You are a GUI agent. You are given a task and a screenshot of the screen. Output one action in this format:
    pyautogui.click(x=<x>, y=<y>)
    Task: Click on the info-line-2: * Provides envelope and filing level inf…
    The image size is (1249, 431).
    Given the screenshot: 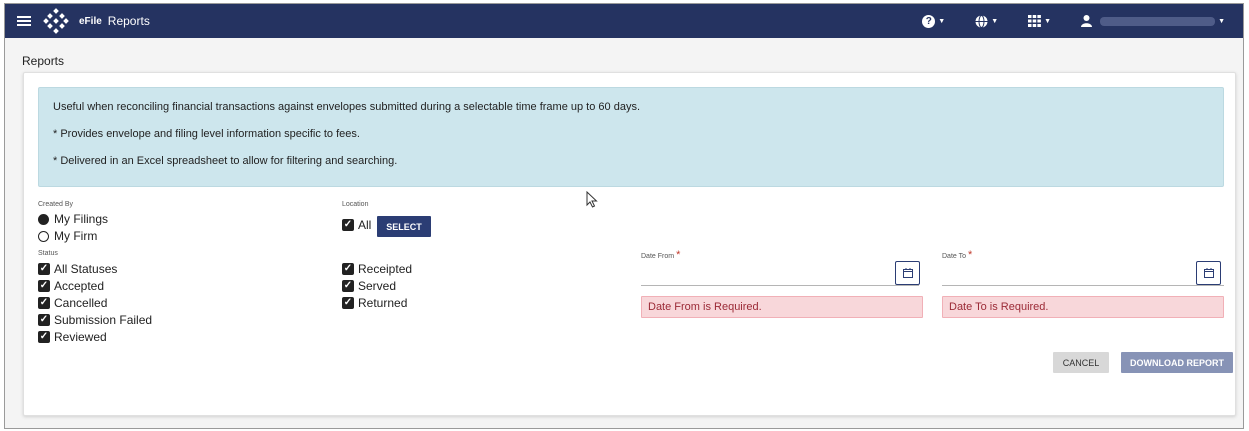 What is the action you would take?
    pyautogui.click(x=206, y=134)
    